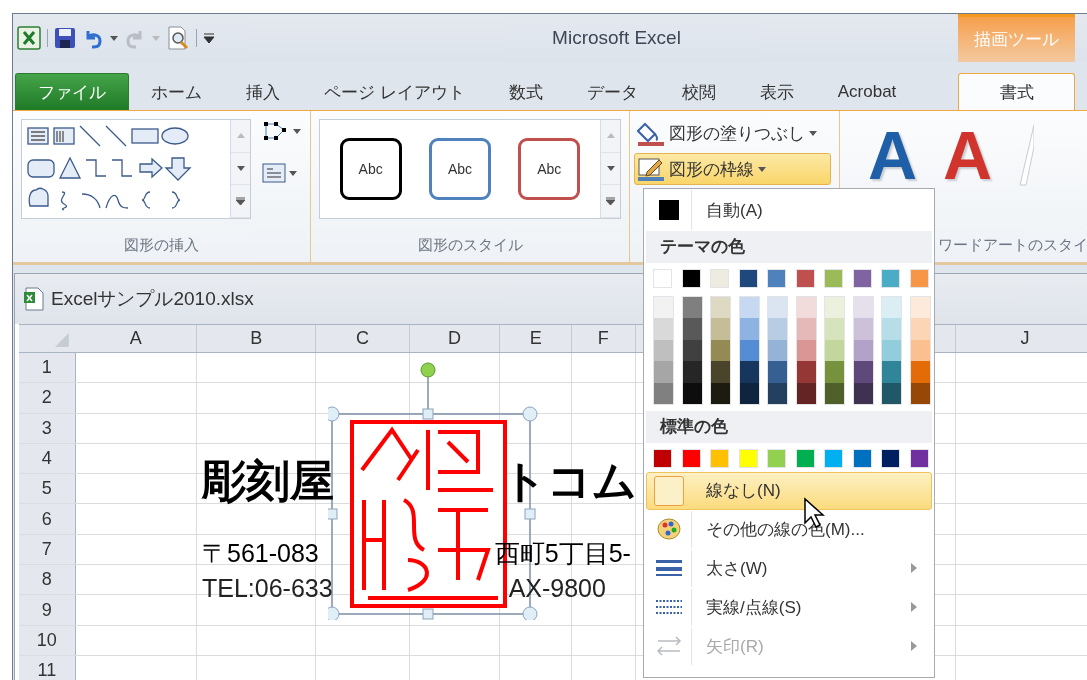 This screenshot has width=1087, height=680. I want to click on shape-outline-button: 図形の枠線, so click(732, 169).